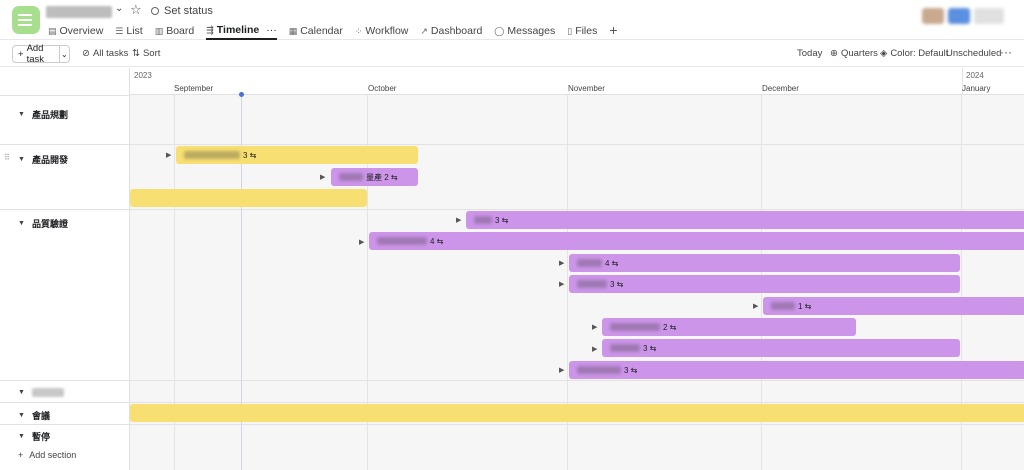 The width and height of the screenshot is (1024, 470). Describe the element at coordinates (893, 306) in the screenshot. I see `task-bar: 1 ⇆` at that location.